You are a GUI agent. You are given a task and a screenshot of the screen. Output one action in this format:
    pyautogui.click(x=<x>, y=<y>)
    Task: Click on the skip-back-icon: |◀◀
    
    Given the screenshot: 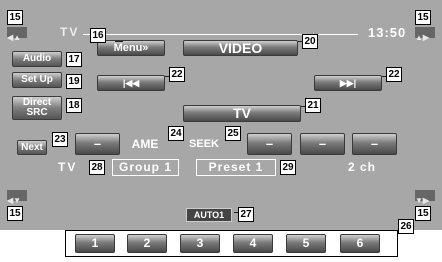 What is the action you would take?
    pyautogui.click(x=131, y=83)
    